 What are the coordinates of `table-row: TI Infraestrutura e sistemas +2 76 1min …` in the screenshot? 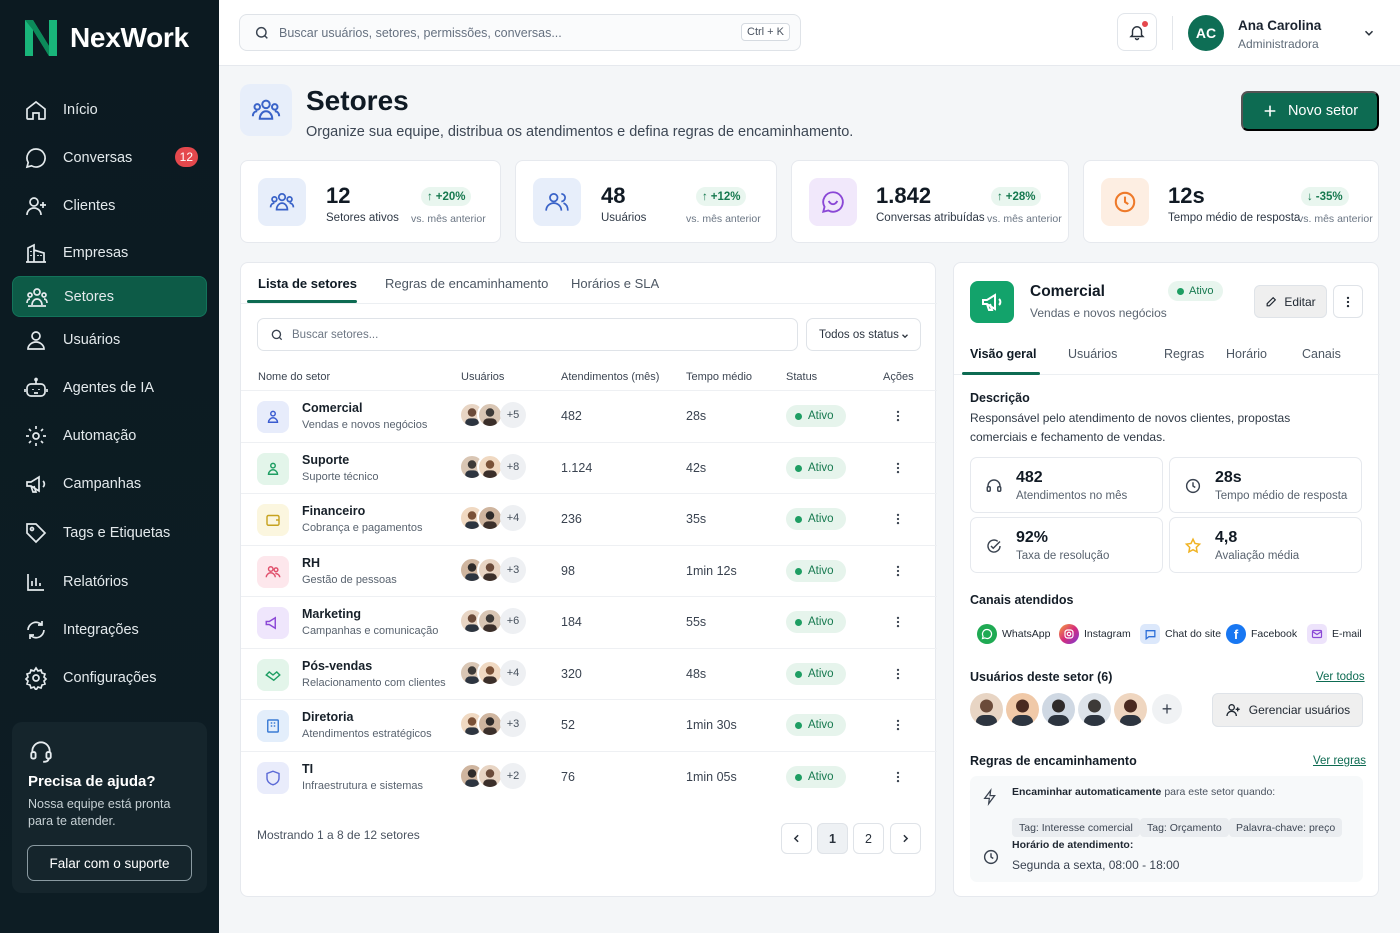 It's located at (589, 776).